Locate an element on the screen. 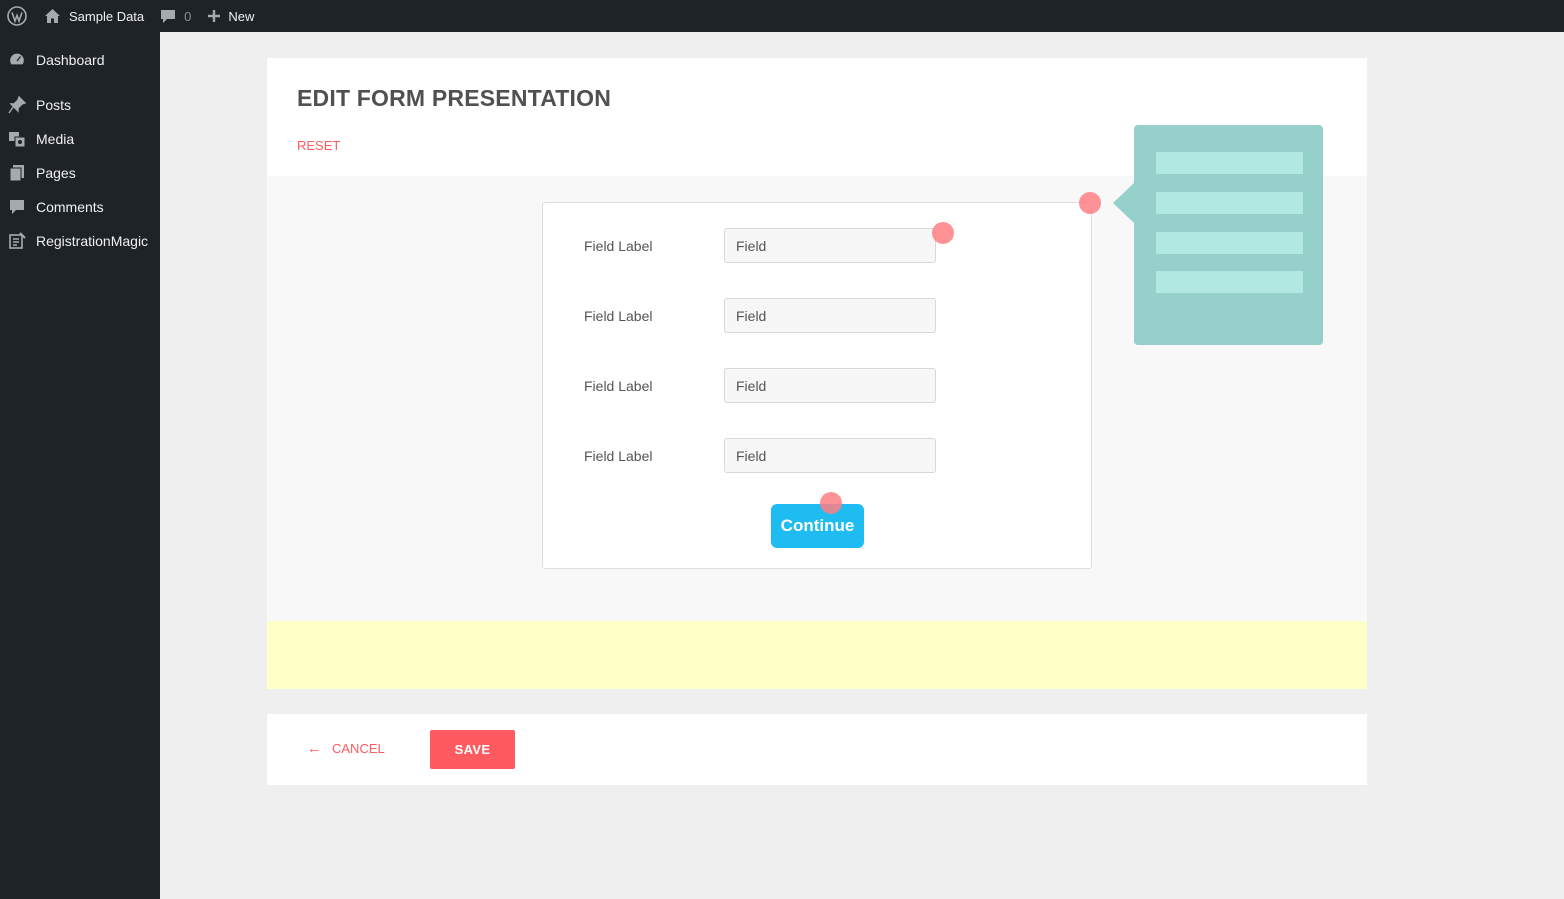 The height and width of the screenshot is (899, 1564). panel-pointer is located at coordinates (1123, 203).